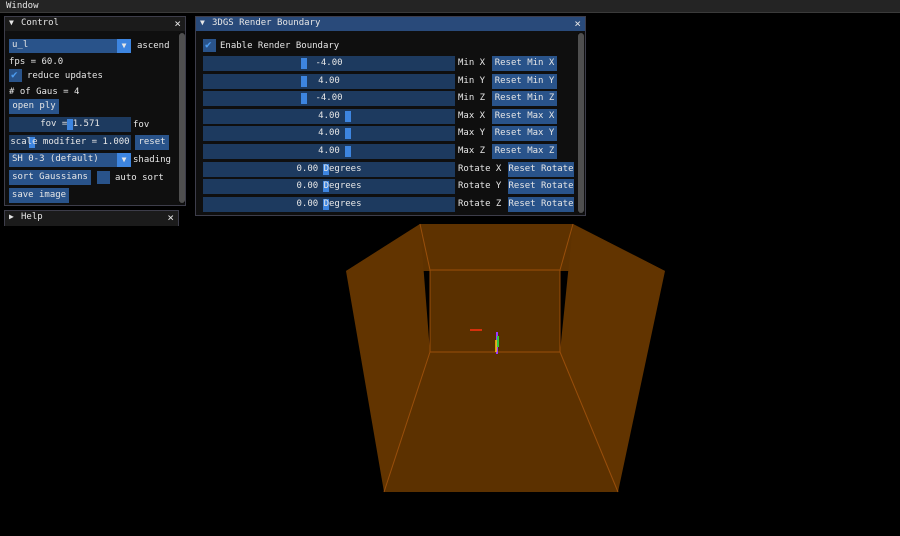 This screenshot has width=900, height=536. Describe the element at coordinates (472, 98) in the screenshot. I see `slider-label: Min Z` at that location.